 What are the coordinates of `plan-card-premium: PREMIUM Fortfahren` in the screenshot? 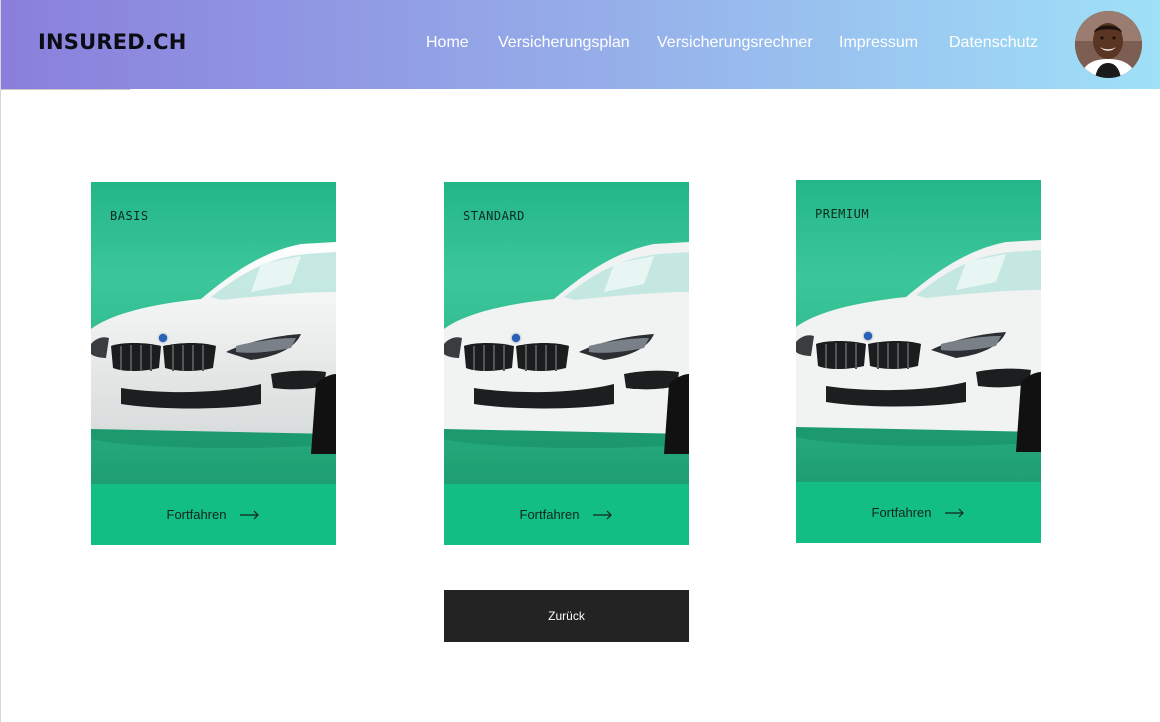 It's located at (918, 361).